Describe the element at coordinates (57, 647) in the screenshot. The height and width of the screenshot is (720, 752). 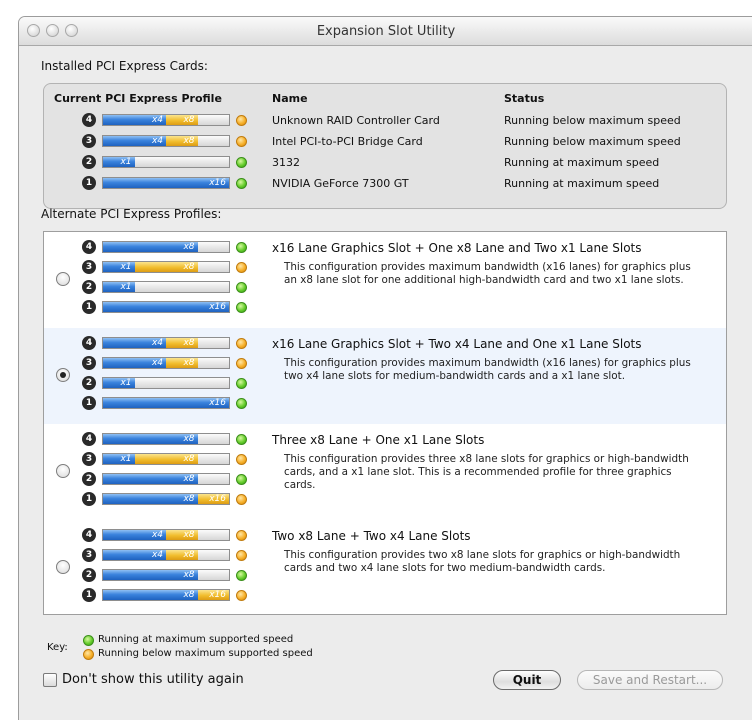
I see `key-label: Key:` at that location.